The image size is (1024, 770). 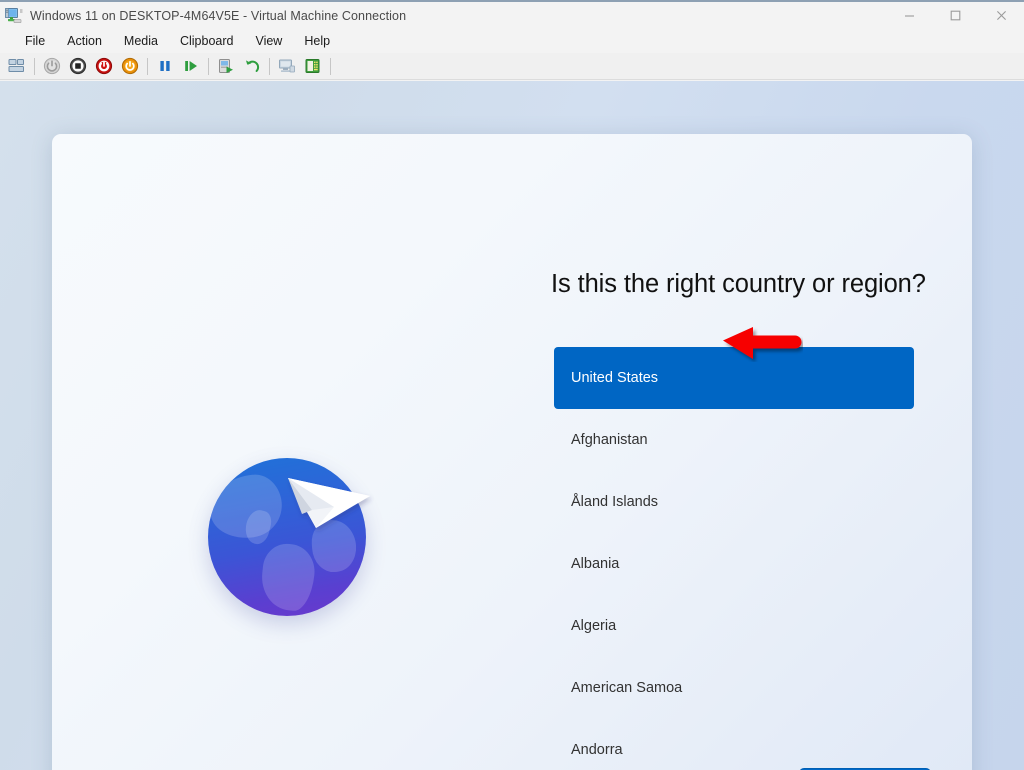 I want to click on close-icon, so click(x=1001, y=15).